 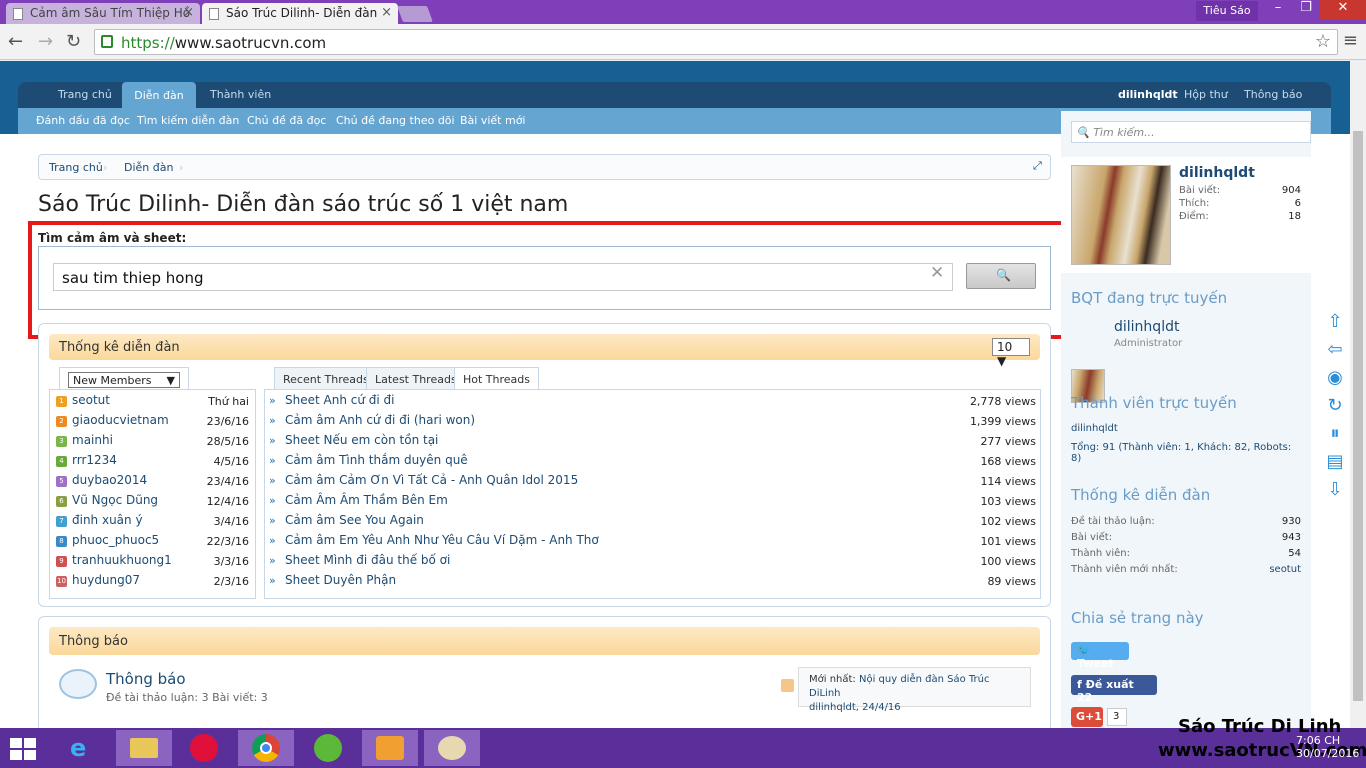 I want to click on facebook-like-button: f Đề xuất 22, so click(x=1114, y=689).